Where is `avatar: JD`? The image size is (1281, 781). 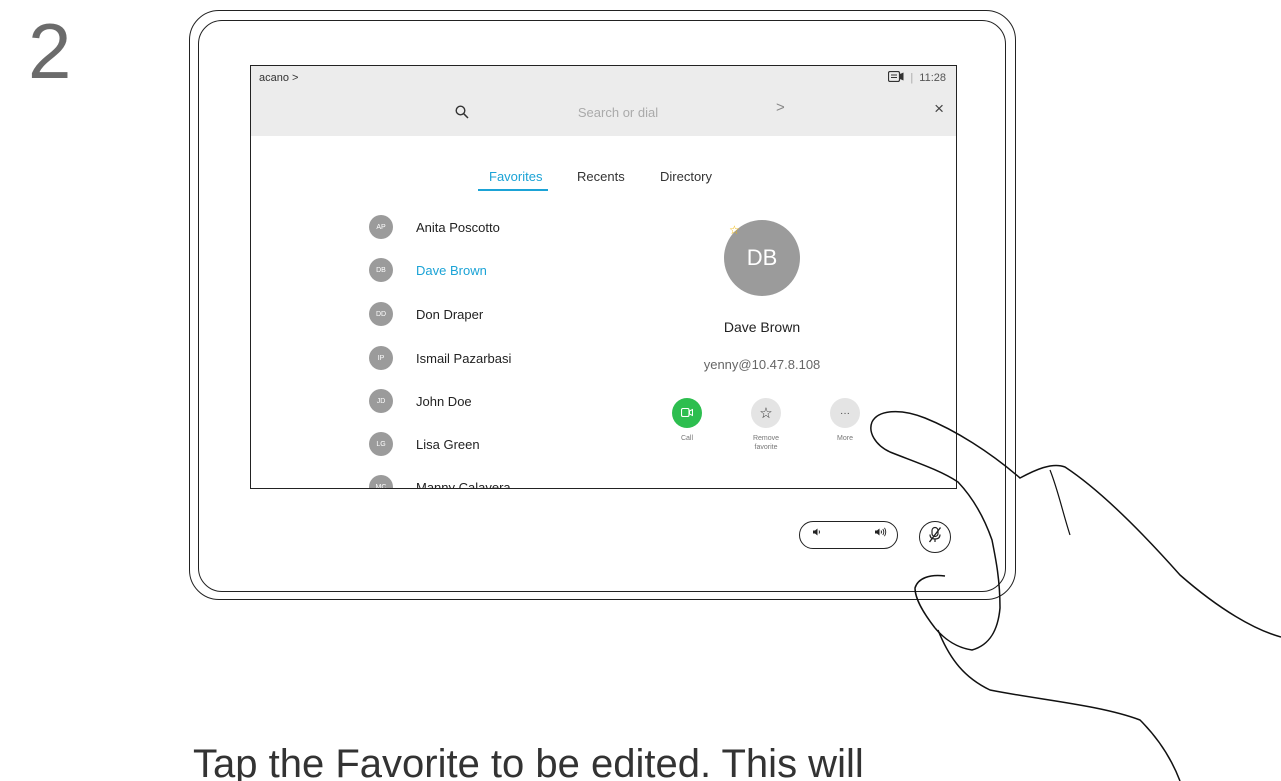
avatar: JD is located at coordinates (381, 401).